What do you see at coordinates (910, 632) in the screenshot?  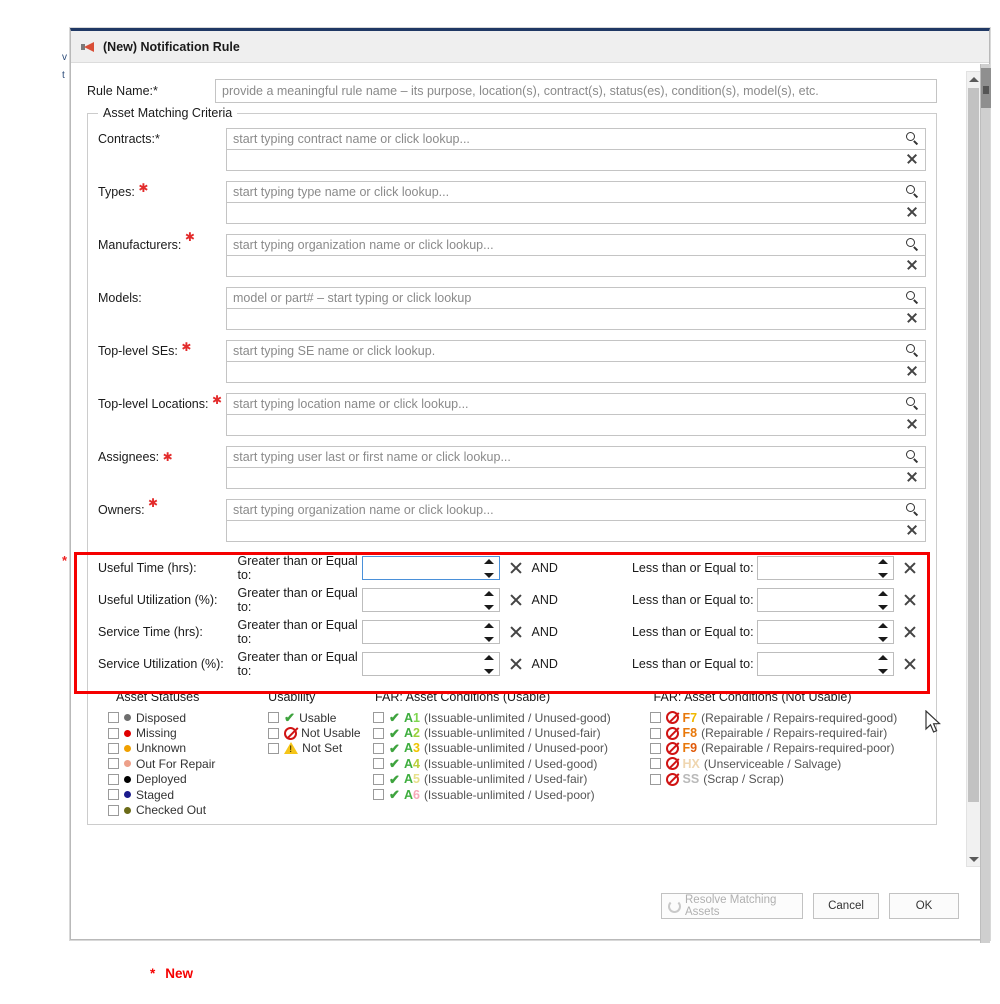 I see `clear-lte-service-time` at bounding box center [910, 632].